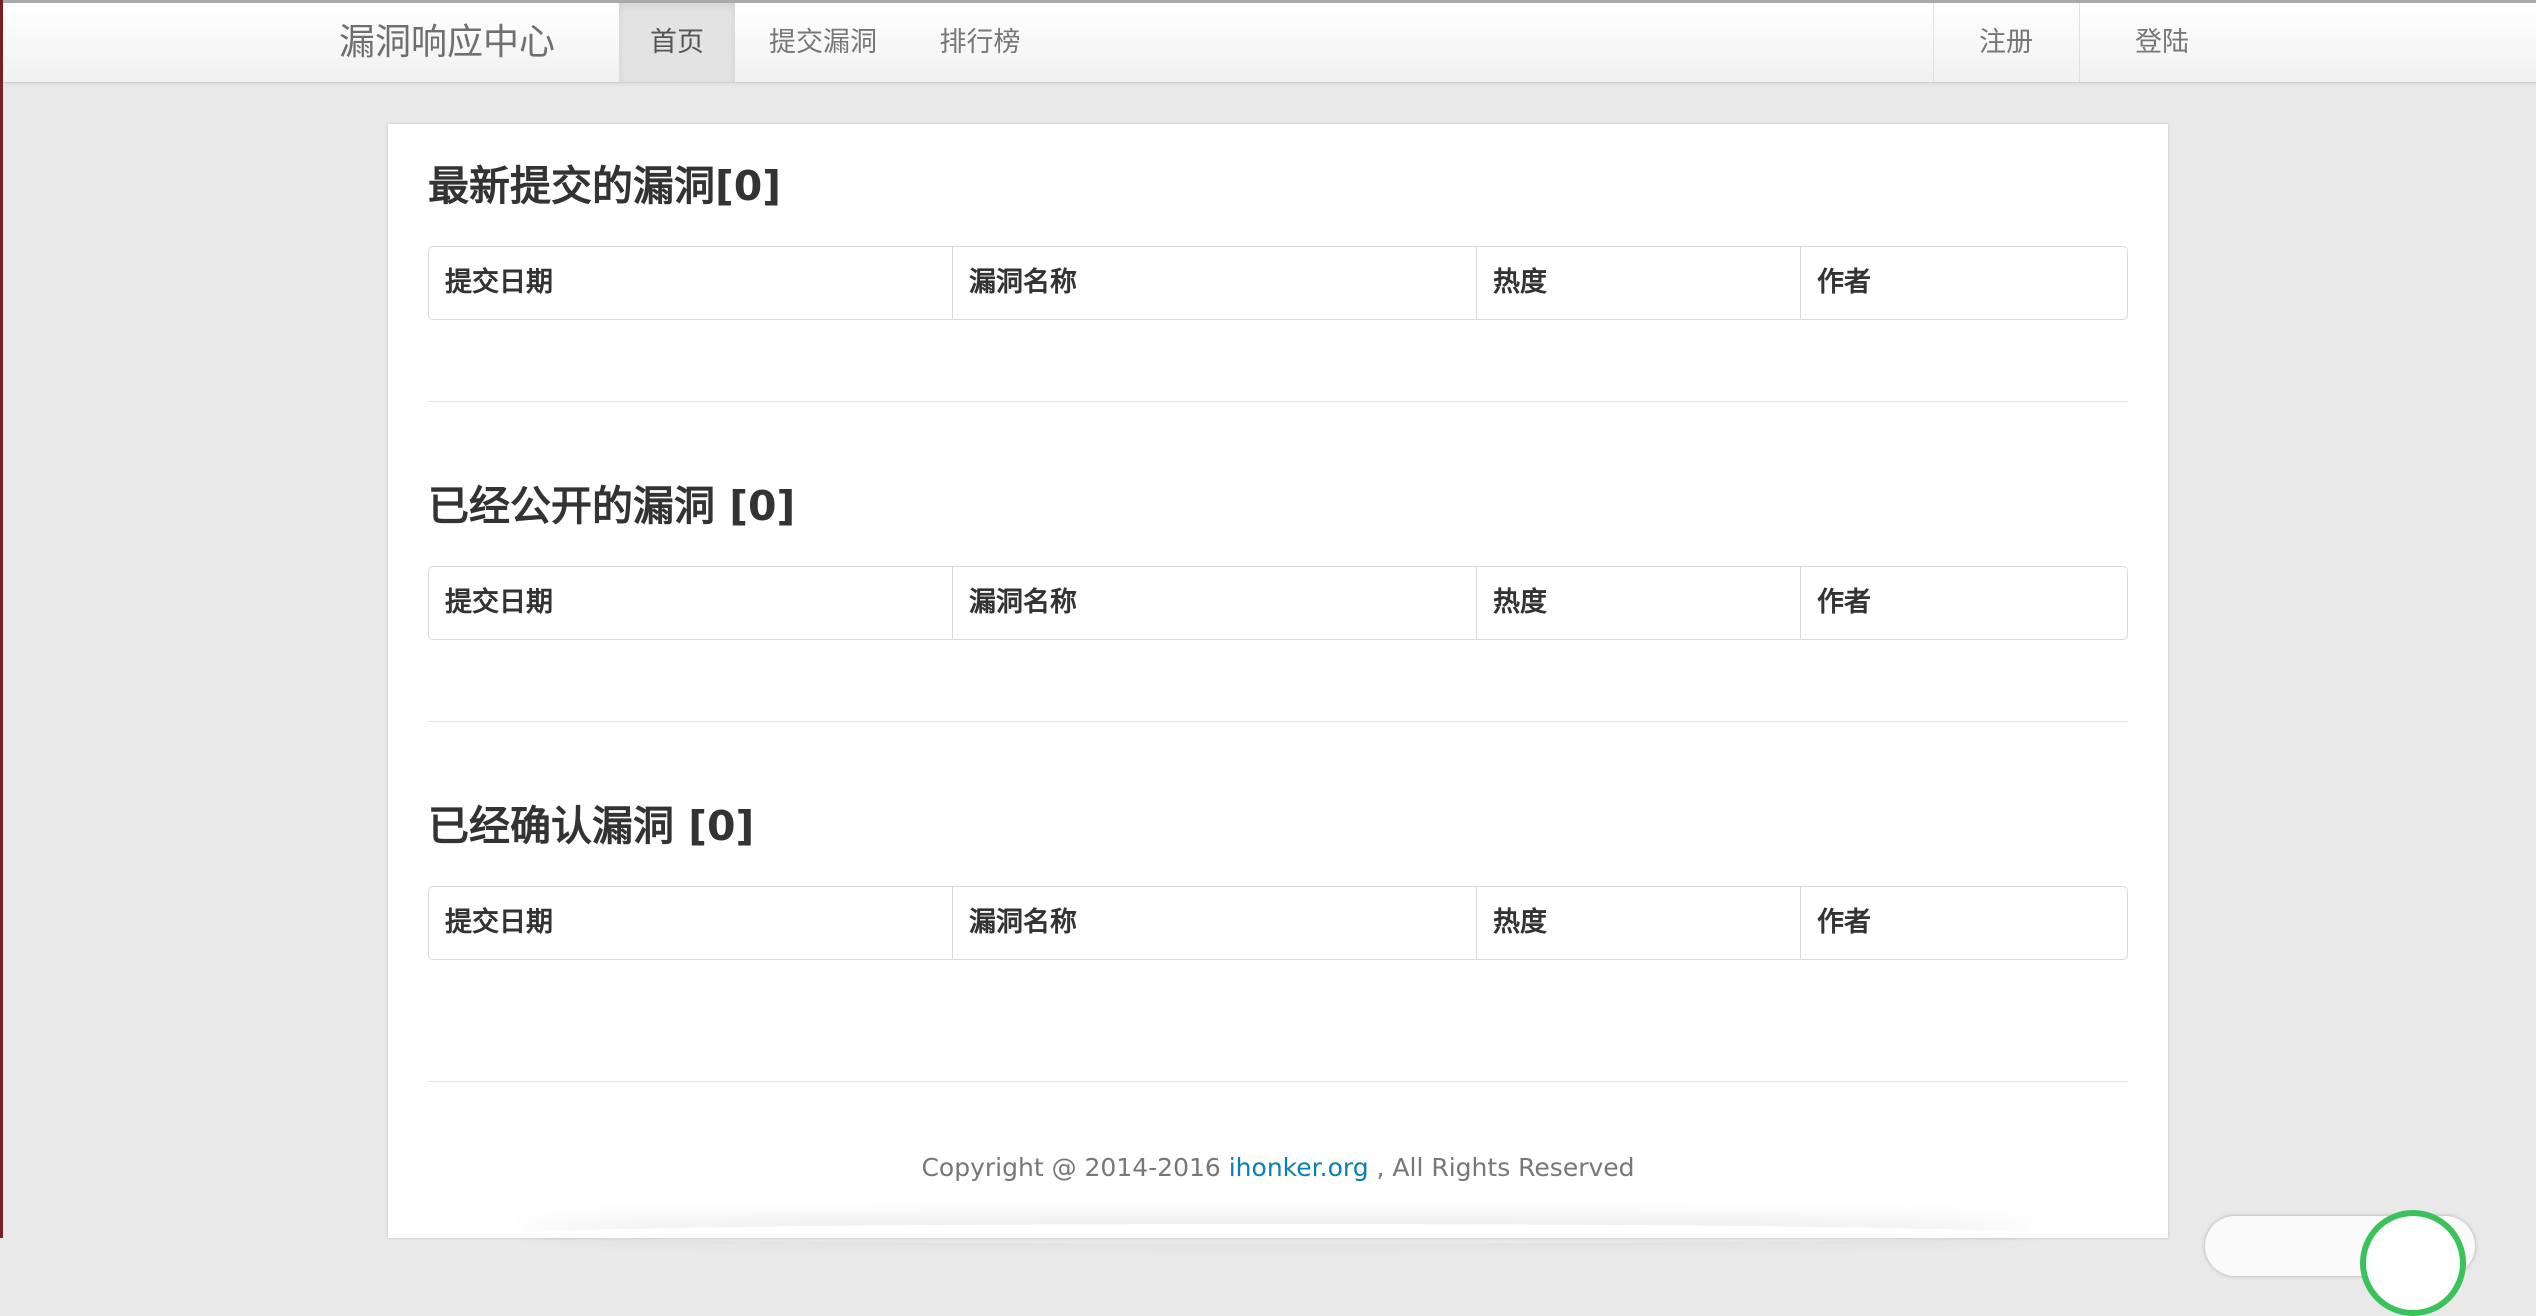 This screenshot has height=1316, width=2536. What do you see at coordinates (823, 42) in the screenshot?
I see `nav-item-submit-vuln: 提交漏洞` at bounding box center [823, 42].